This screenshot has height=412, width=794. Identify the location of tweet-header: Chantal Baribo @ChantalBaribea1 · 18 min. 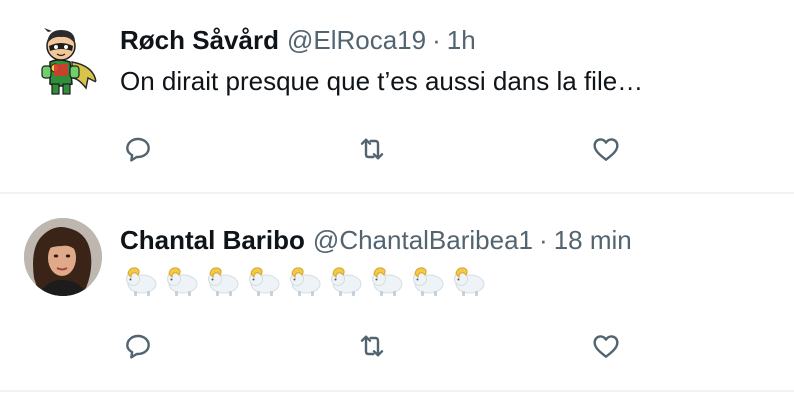
(376, 240).